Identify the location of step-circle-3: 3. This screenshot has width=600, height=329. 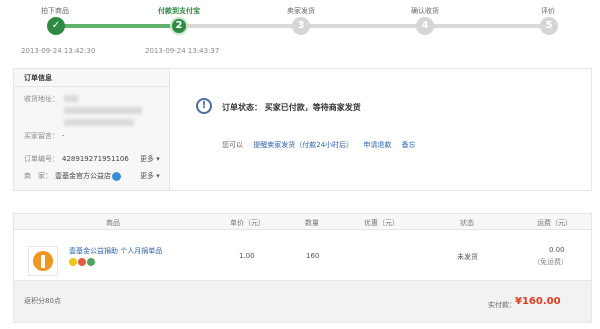
(301, 26).